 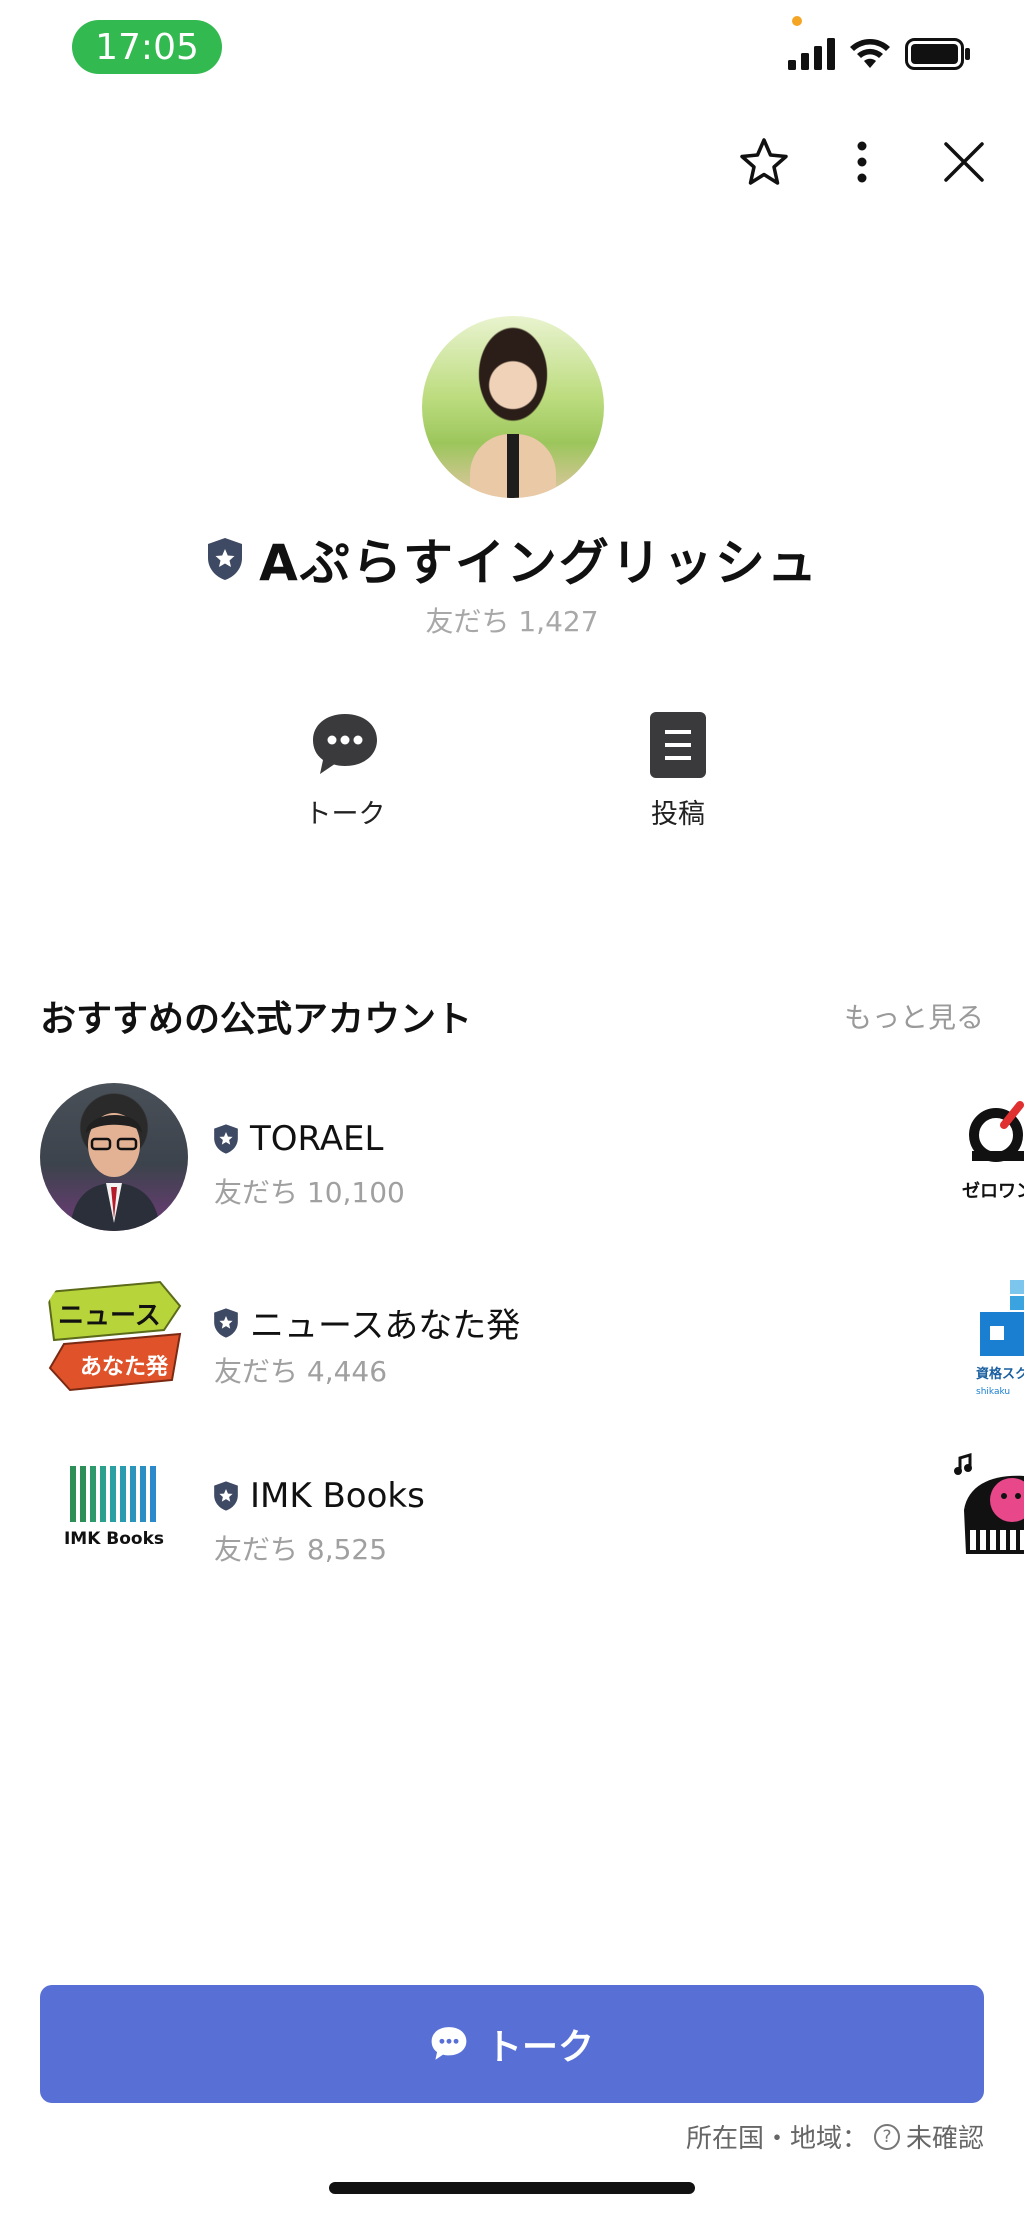 I want to click on recommended-item: ニュース あなた発 ニュースあなた発 友だち 4,446, so click(x=490, y=1337).